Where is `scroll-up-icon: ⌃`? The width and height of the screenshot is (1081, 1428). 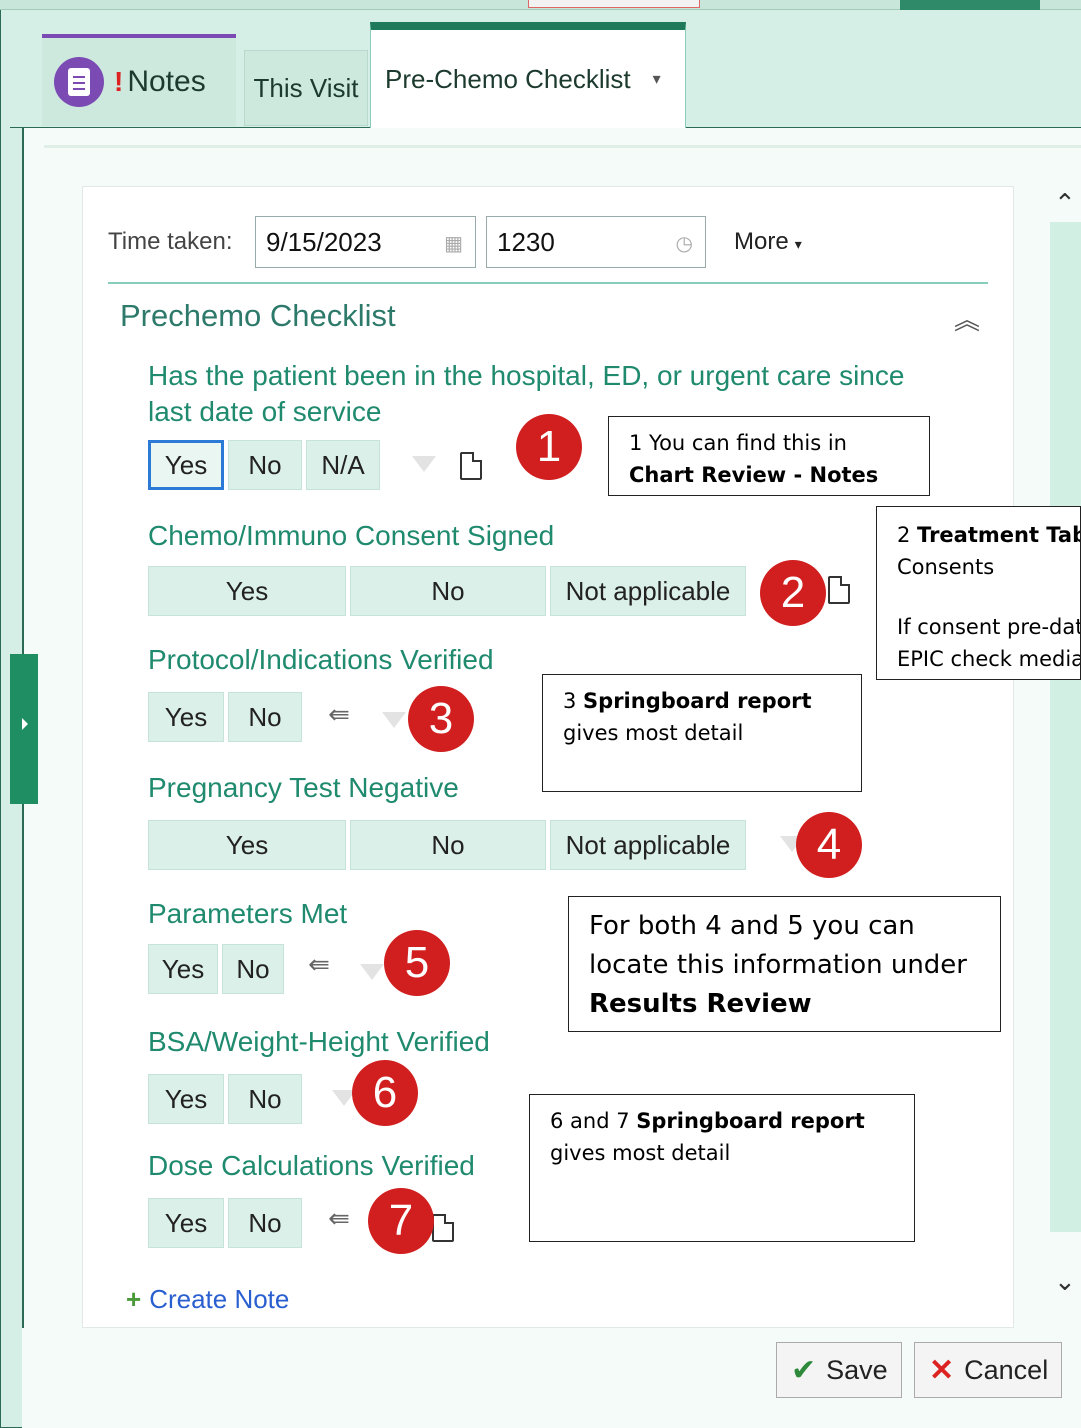 scroll-up-icon: ⌃ is located at coordinates (1065, 203).